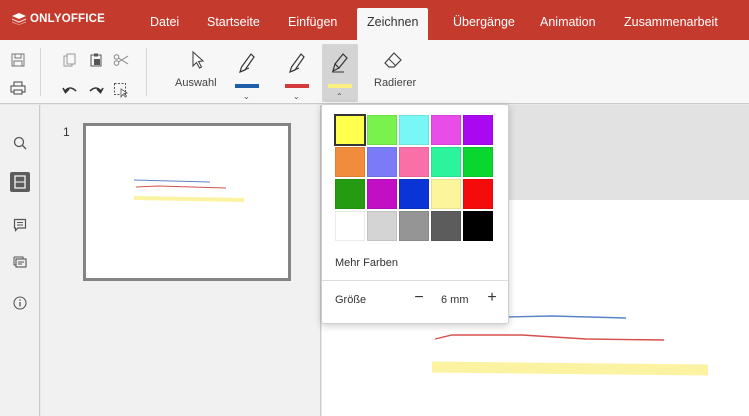 The image size is (749, 416). What do you see at coordinates (96, 60) in the screenshot?
I see `paste-icon` at bounding box center [96, 60].